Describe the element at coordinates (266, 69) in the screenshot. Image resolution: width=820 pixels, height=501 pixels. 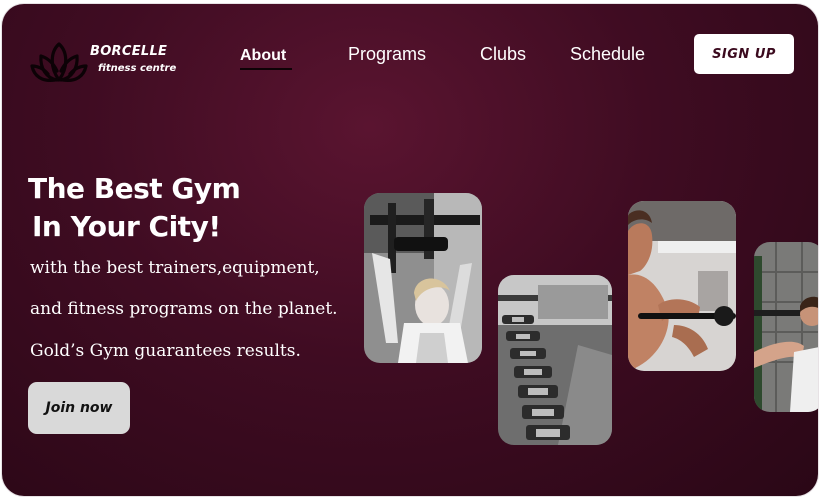
I see `active-nav-indicator` at that location.